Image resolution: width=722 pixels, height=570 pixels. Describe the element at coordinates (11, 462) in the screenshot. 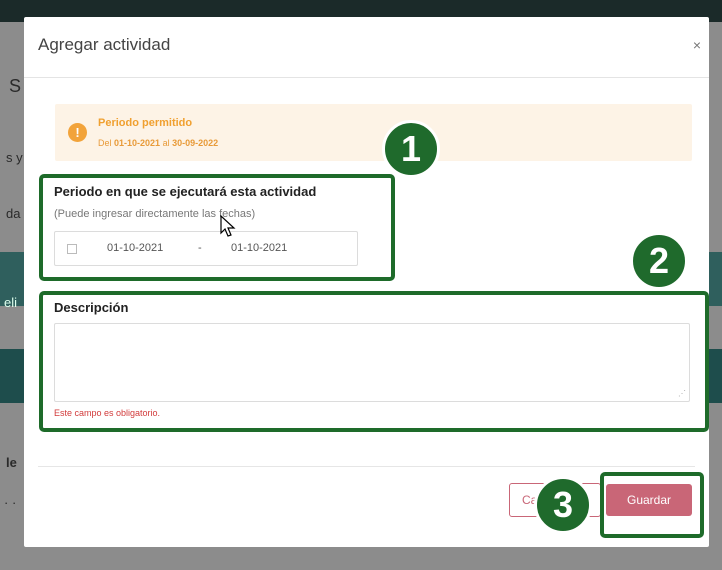

I see `background-text: le` at that location.